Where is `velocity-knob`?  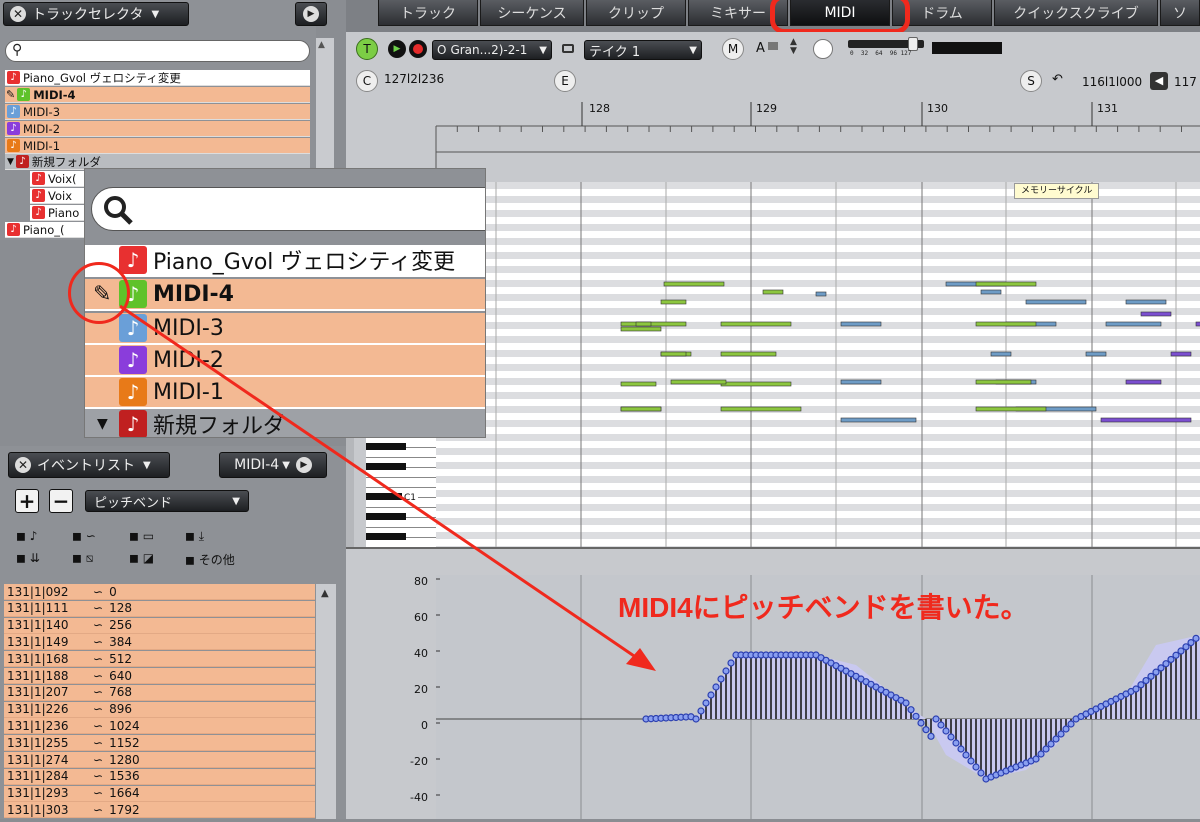
velocity-knob is located at coordinates (823, 49).